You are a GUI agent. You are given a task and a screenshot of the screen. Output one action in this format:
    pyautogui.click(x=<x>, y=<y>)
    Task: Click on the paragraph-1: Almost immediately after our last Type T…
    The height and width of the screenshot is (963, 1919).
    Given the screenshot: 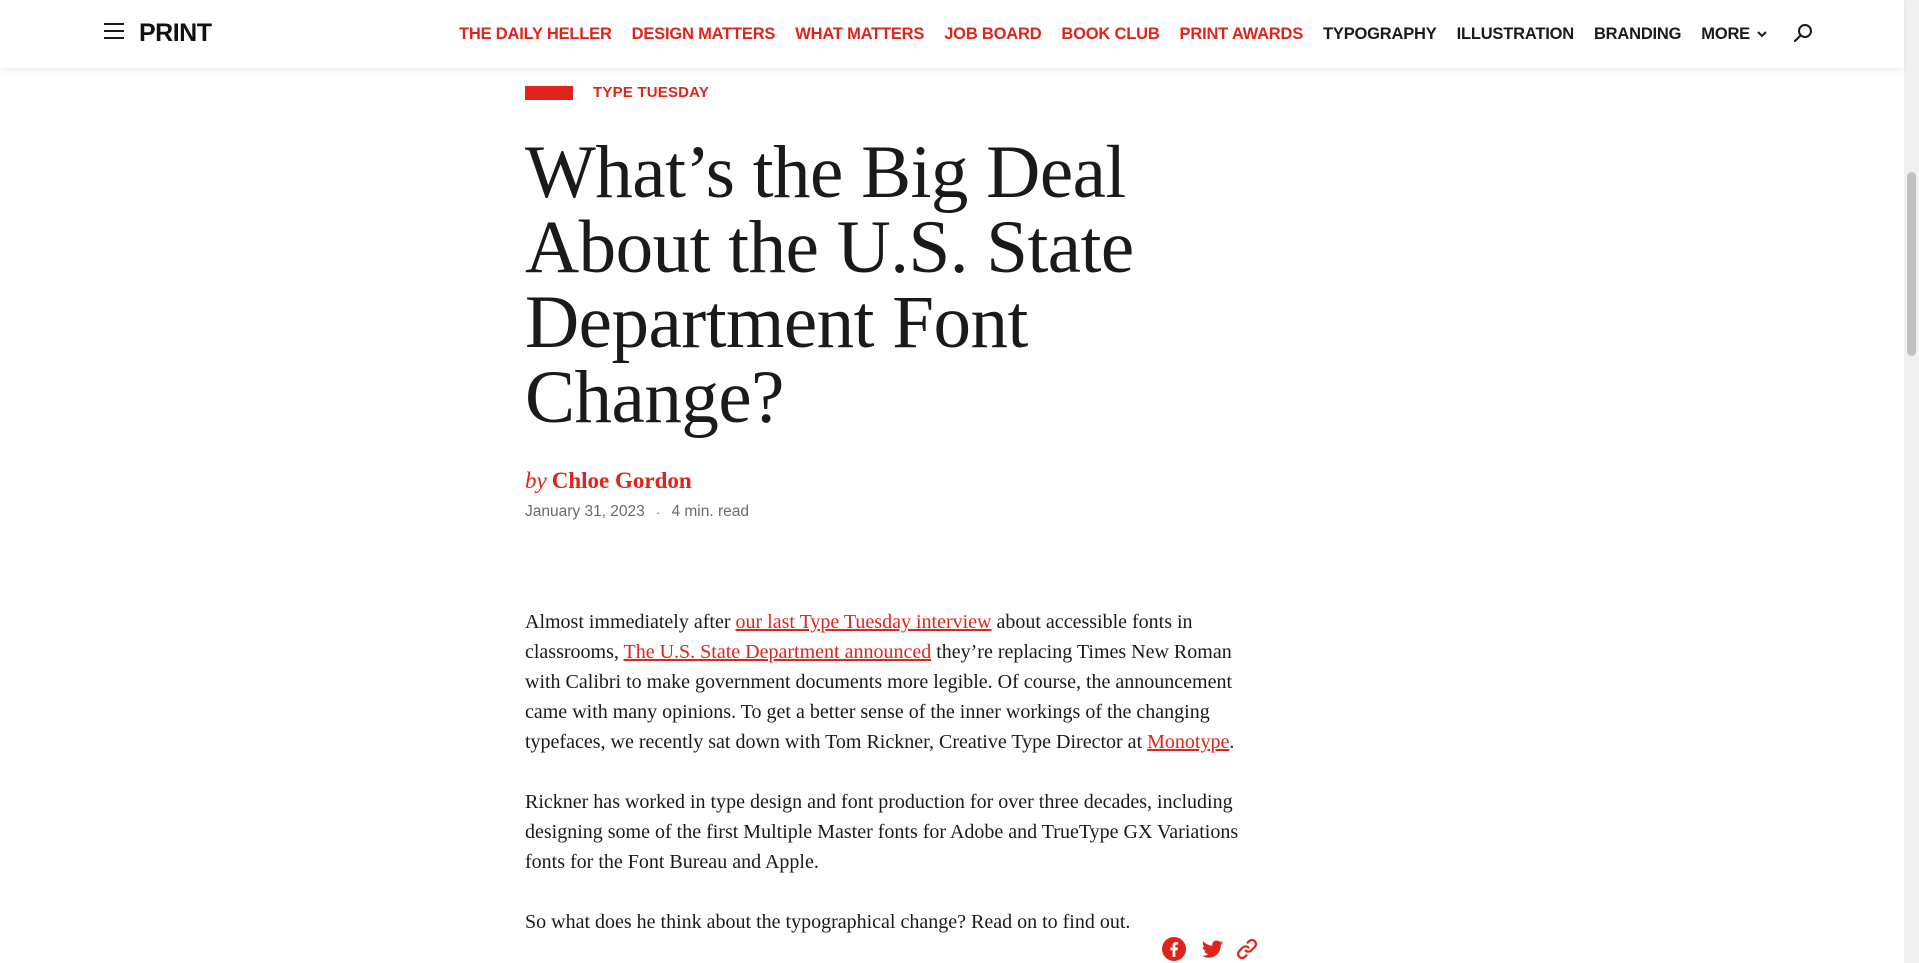 What is the action you would take?
    pyautogui.click(x=892, y=682)
    